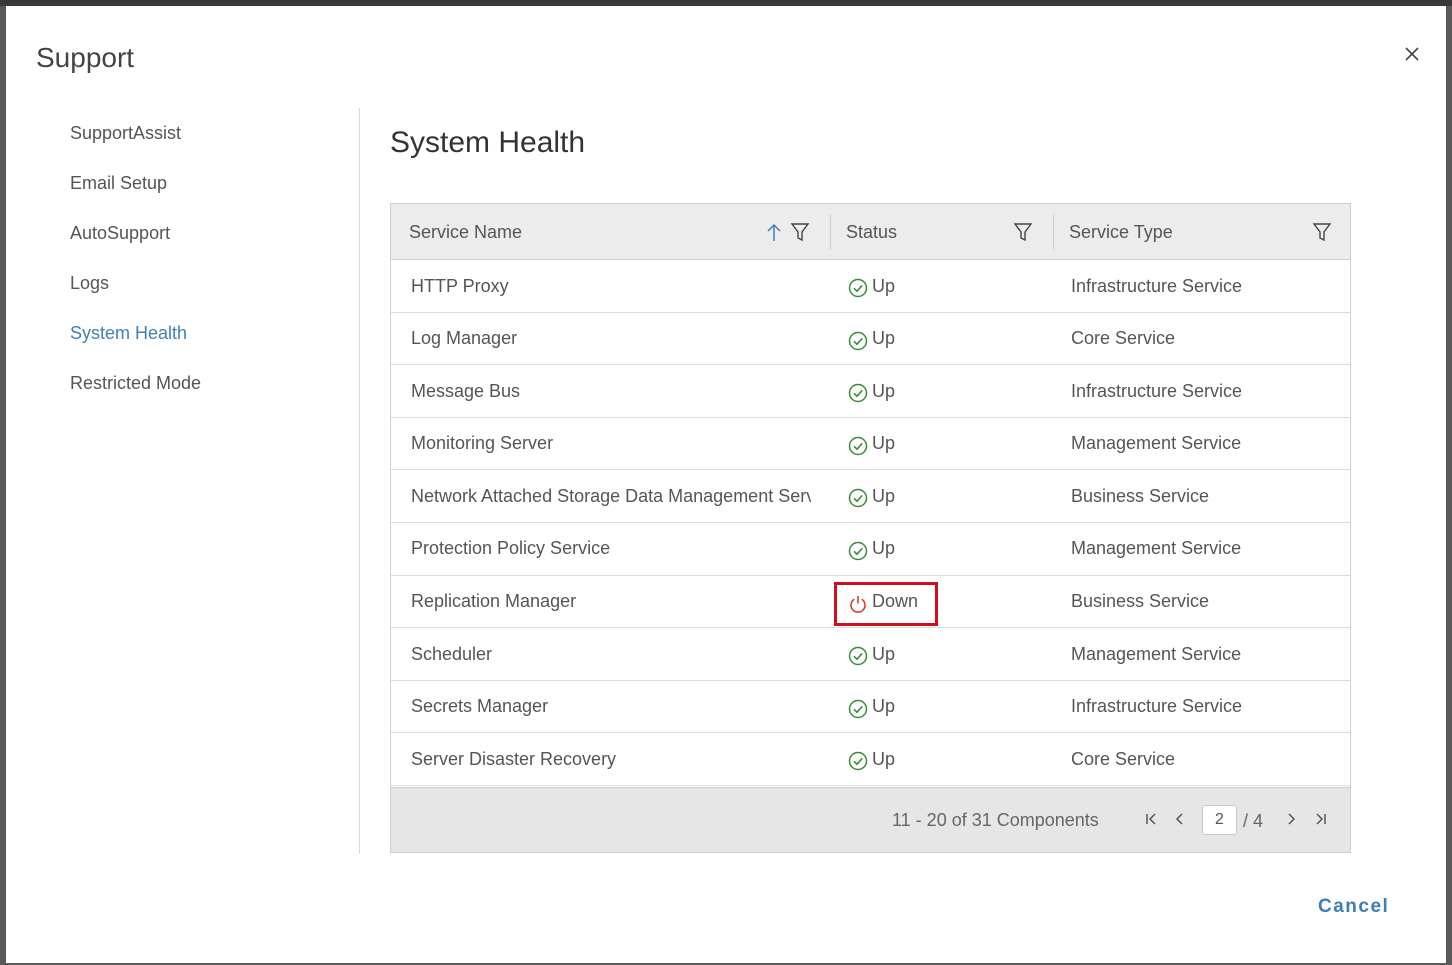  I want to click on sidebar-divider, so click(359, 481).